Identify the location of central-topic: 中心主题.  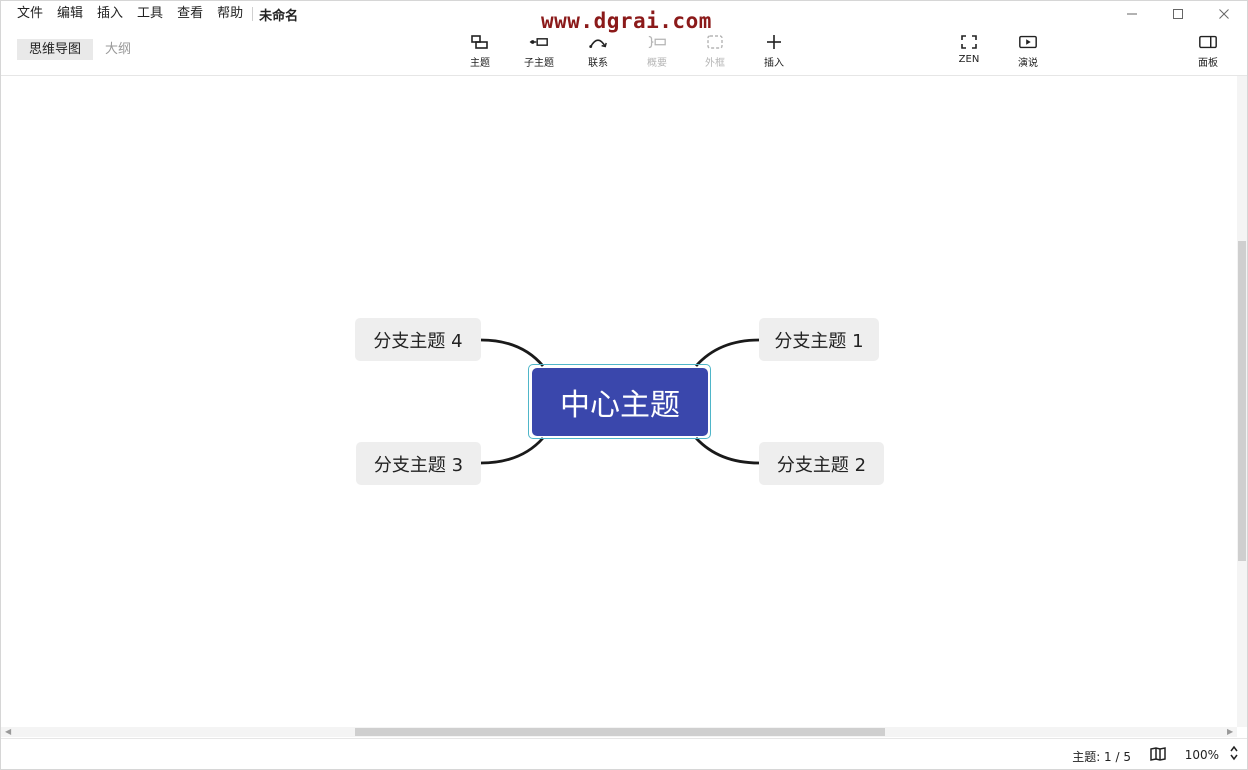
(620, 402).